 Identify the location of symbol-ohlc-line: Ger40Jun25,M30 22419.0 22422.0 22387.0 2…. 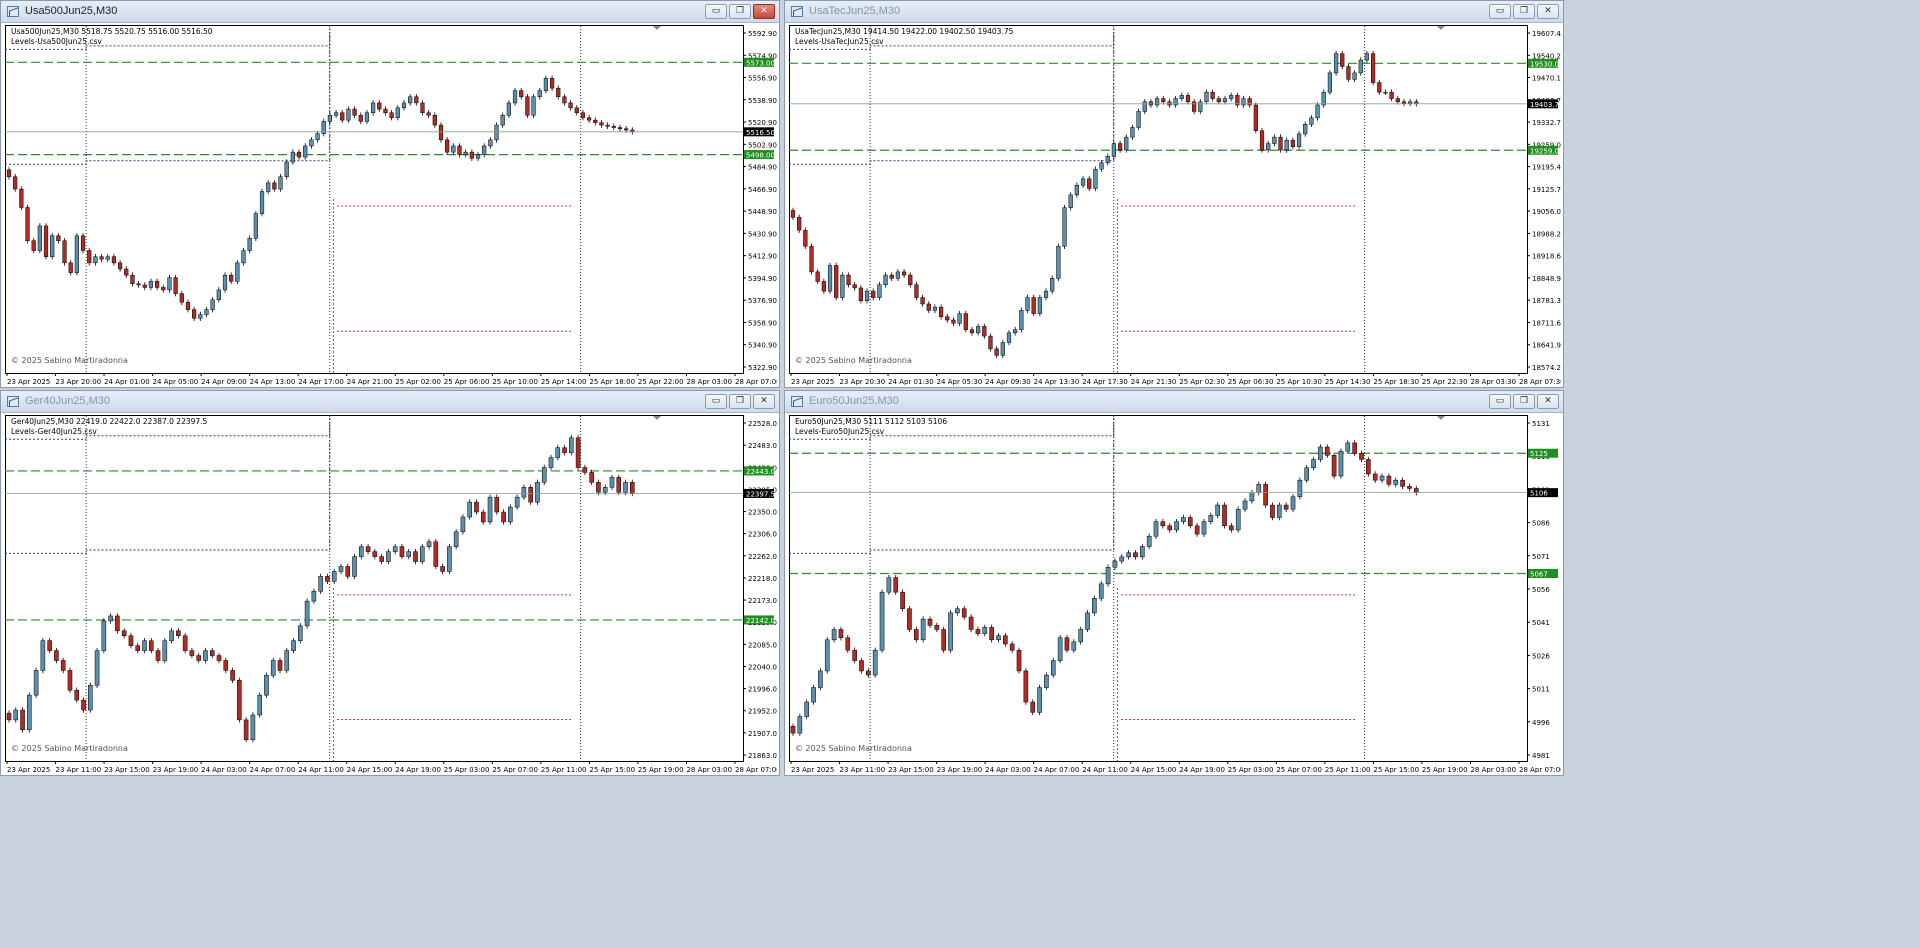
(109, 421).